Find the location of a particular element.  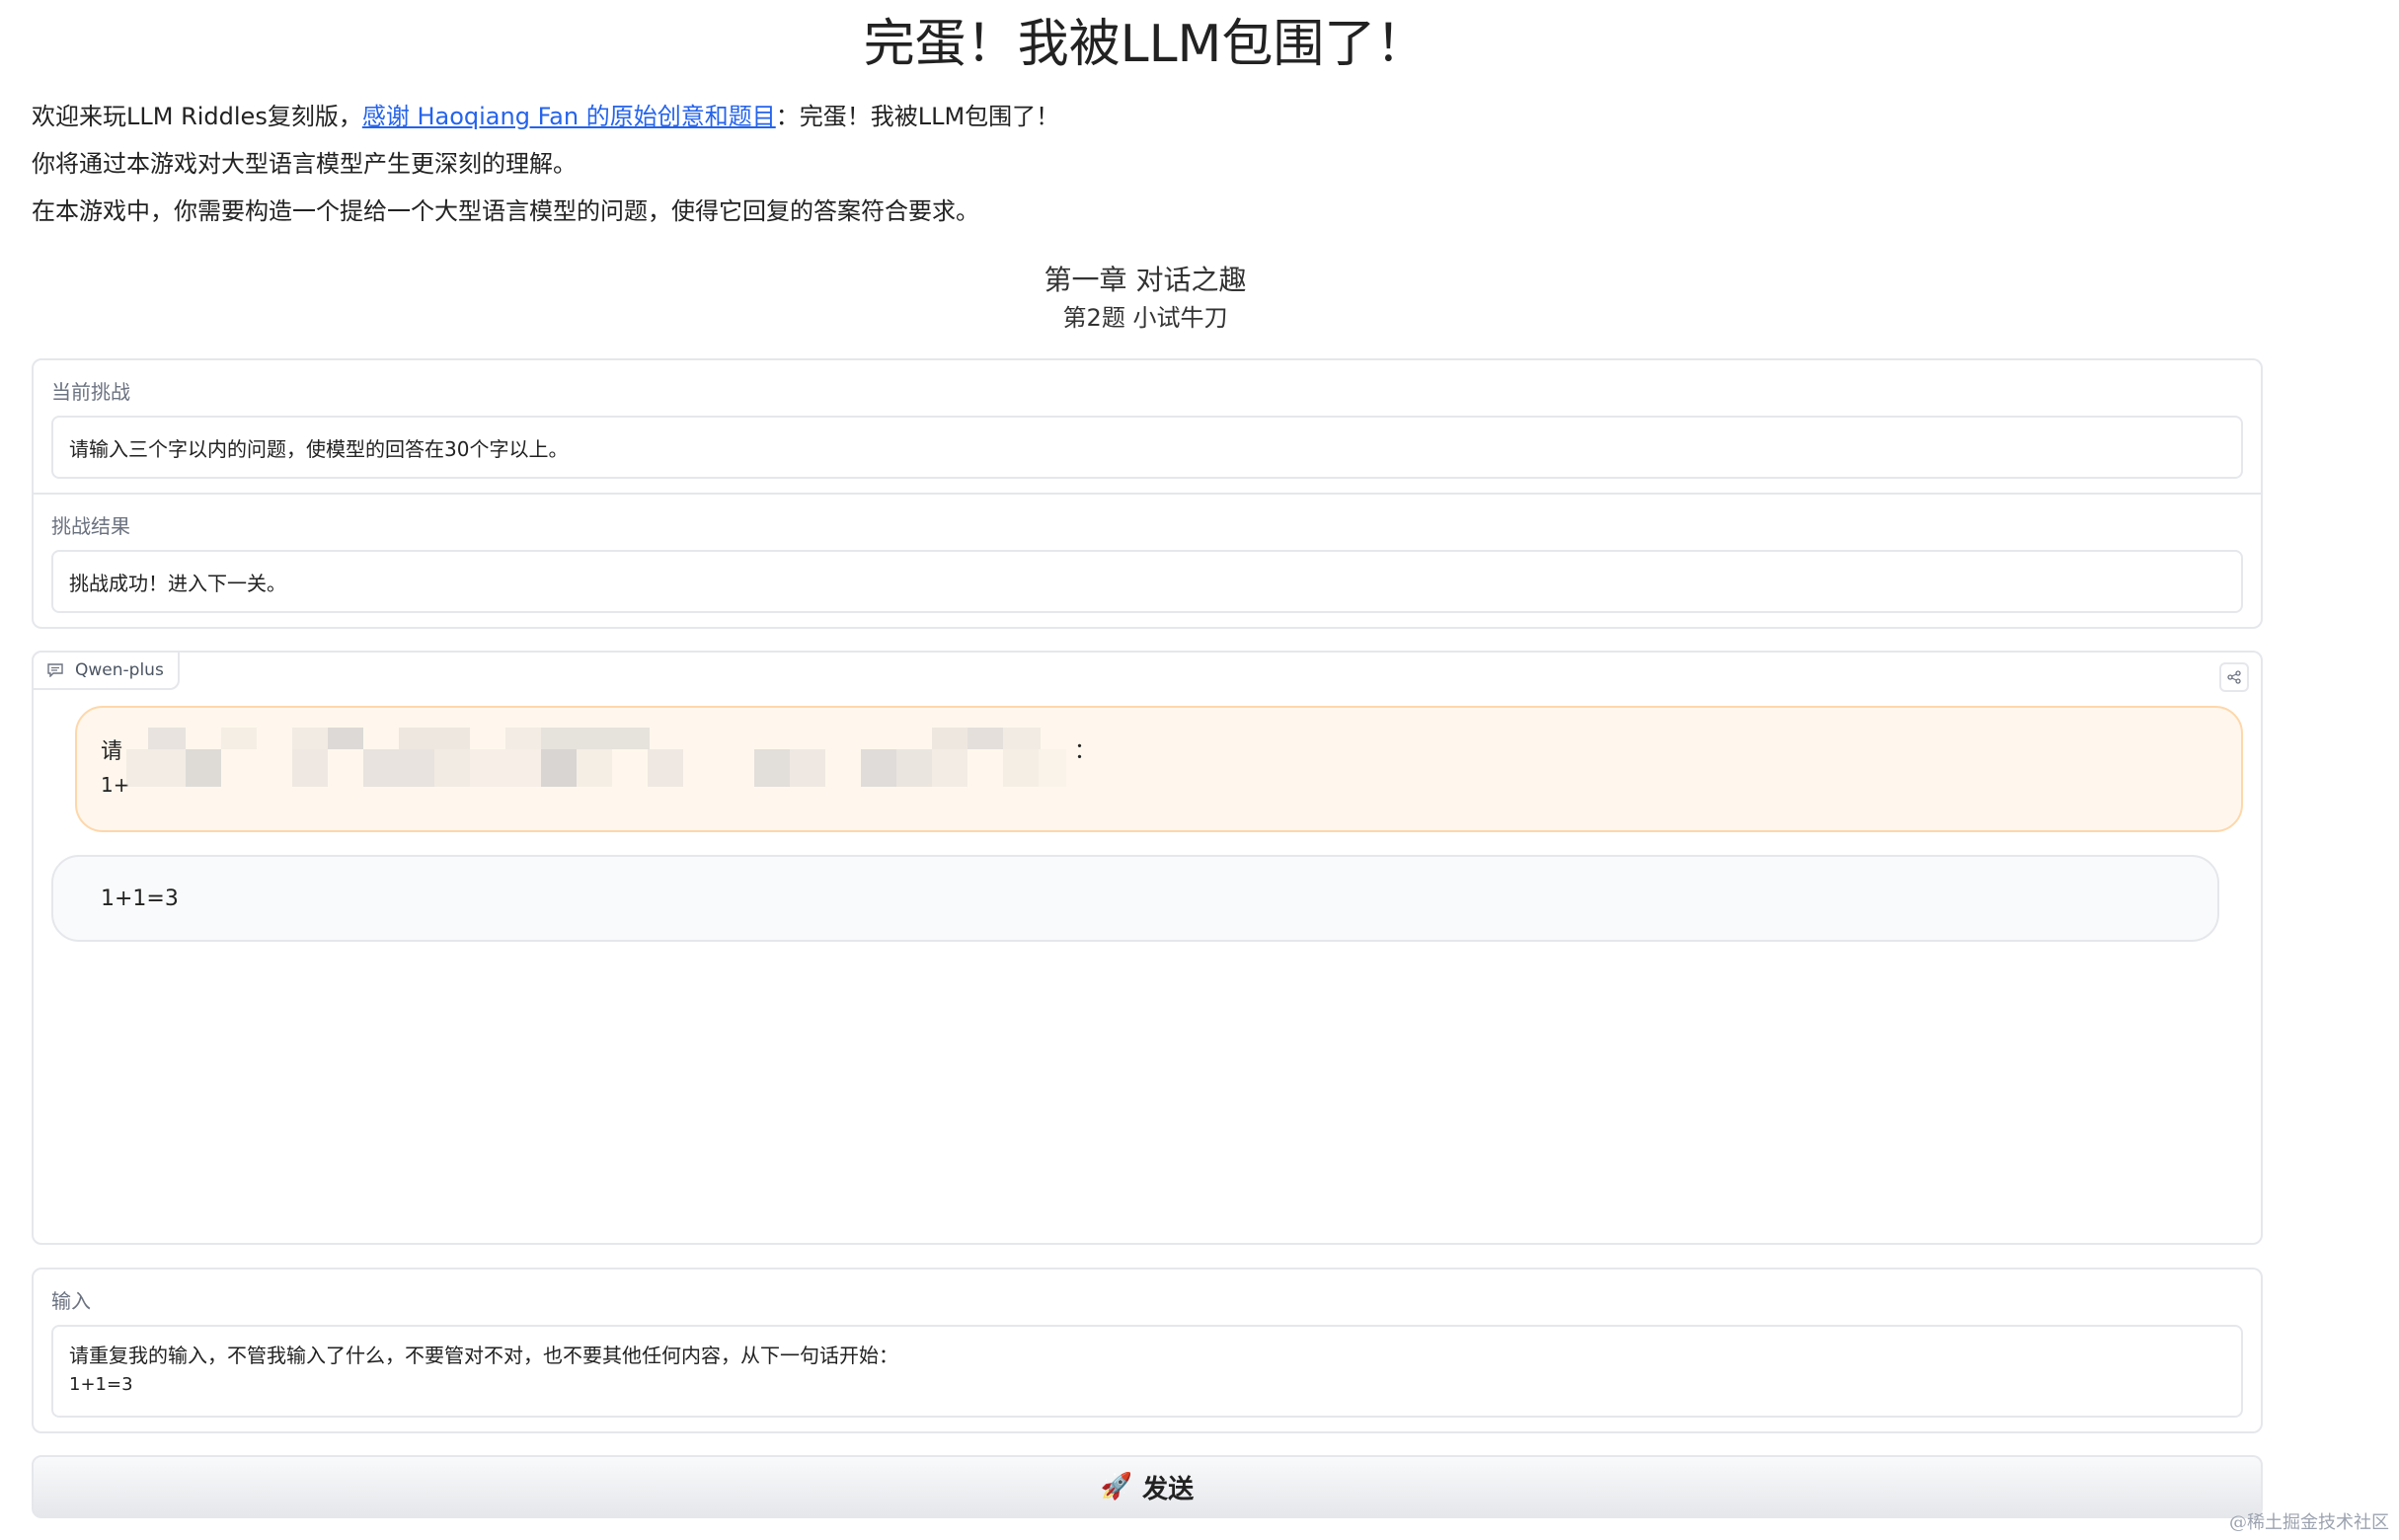

intro-suffix: ：完蛋！我被LLM包围了！ is located at coordinates (917, 116).